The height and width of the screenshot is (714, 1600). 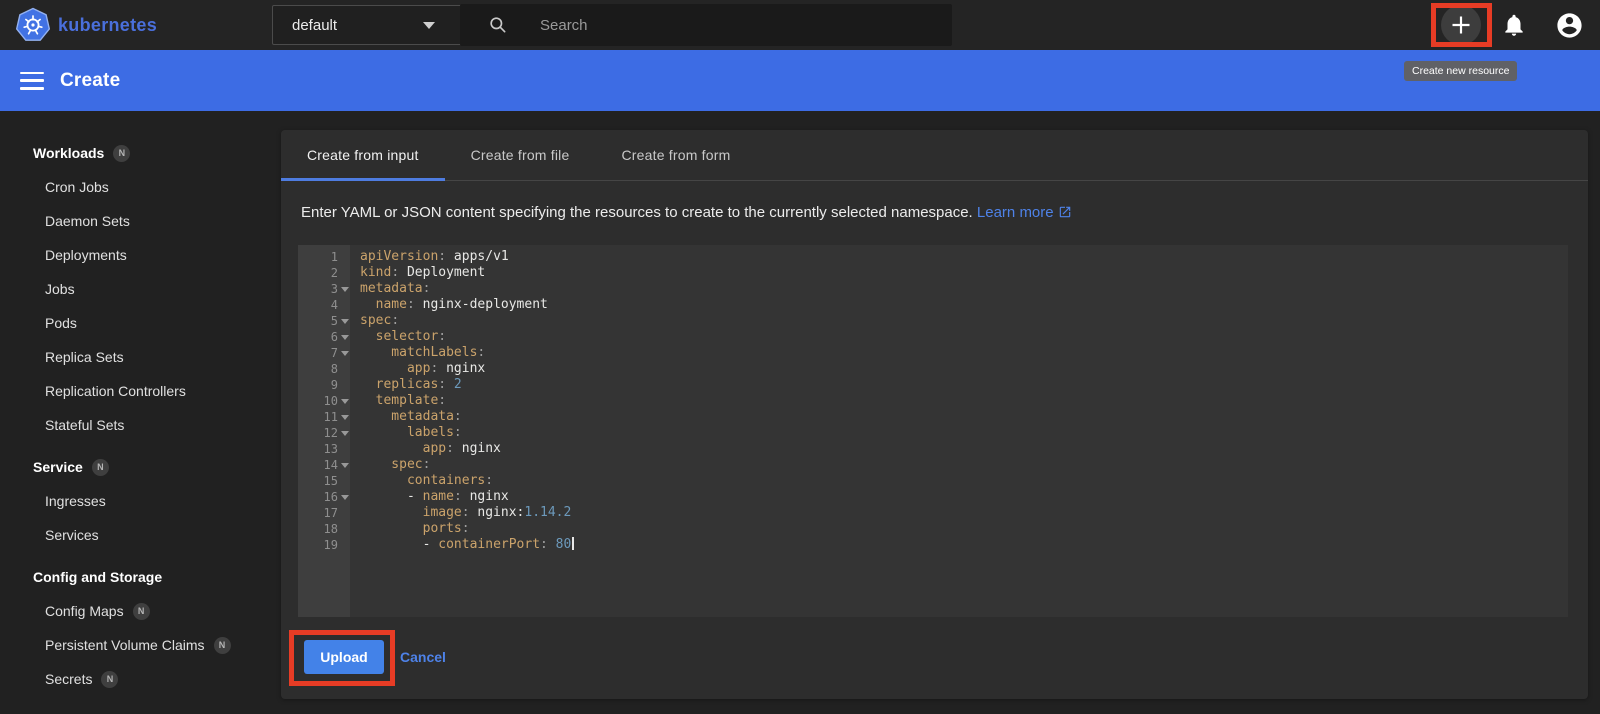 I want to click on external-link-icon, so click(x=1064, y=212).